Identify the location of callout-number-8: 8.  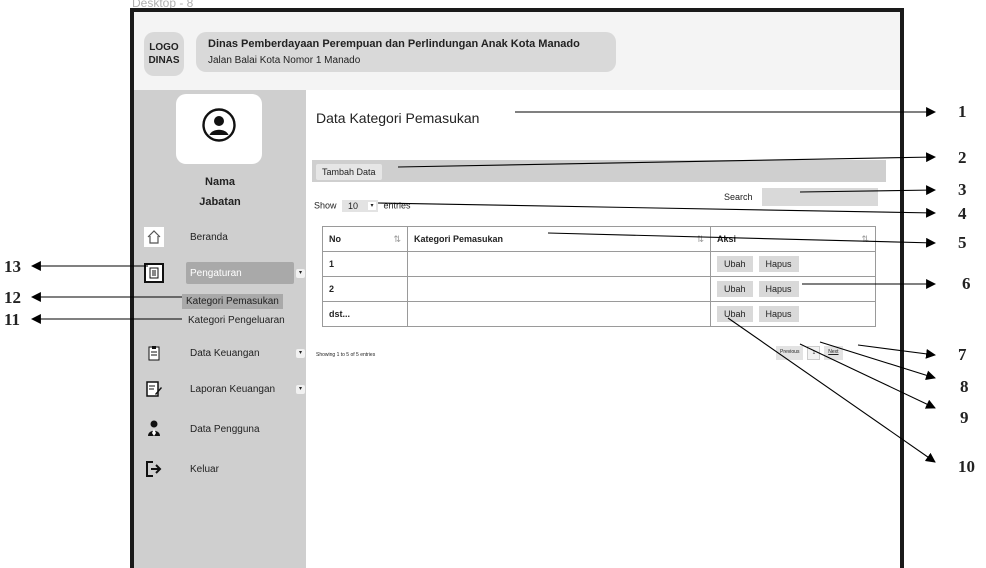
(964, 386).